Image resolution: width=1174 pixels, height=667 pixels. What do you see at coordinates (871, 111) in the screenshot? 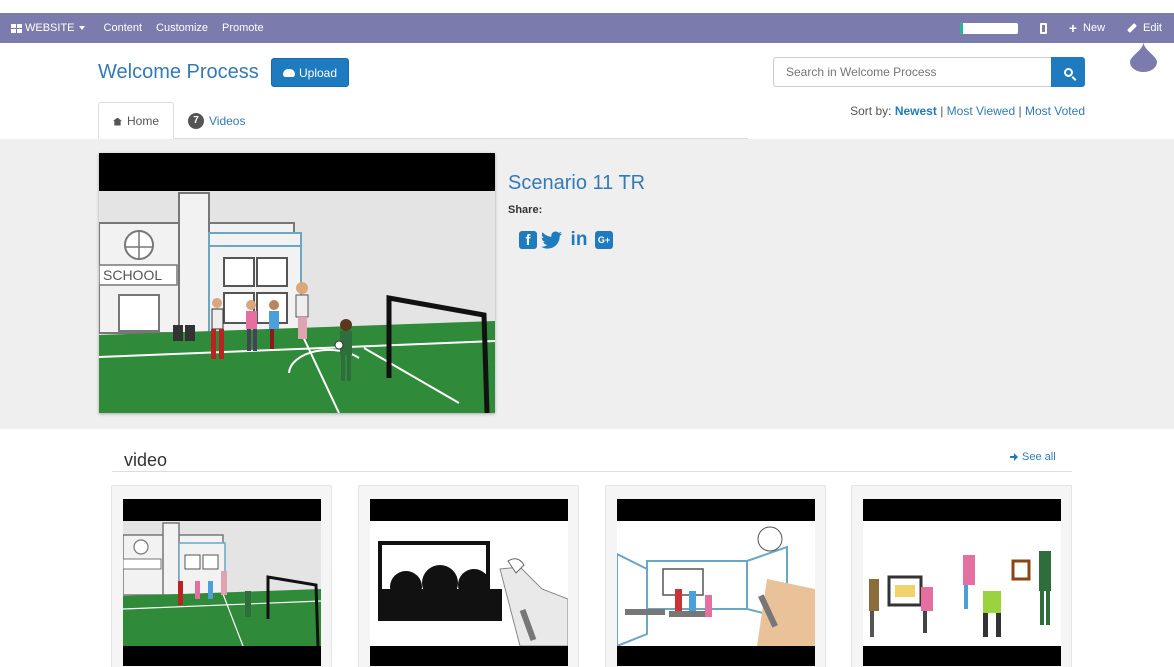
I see `sort-label: Sort by:` at bounding box center [871, 111].